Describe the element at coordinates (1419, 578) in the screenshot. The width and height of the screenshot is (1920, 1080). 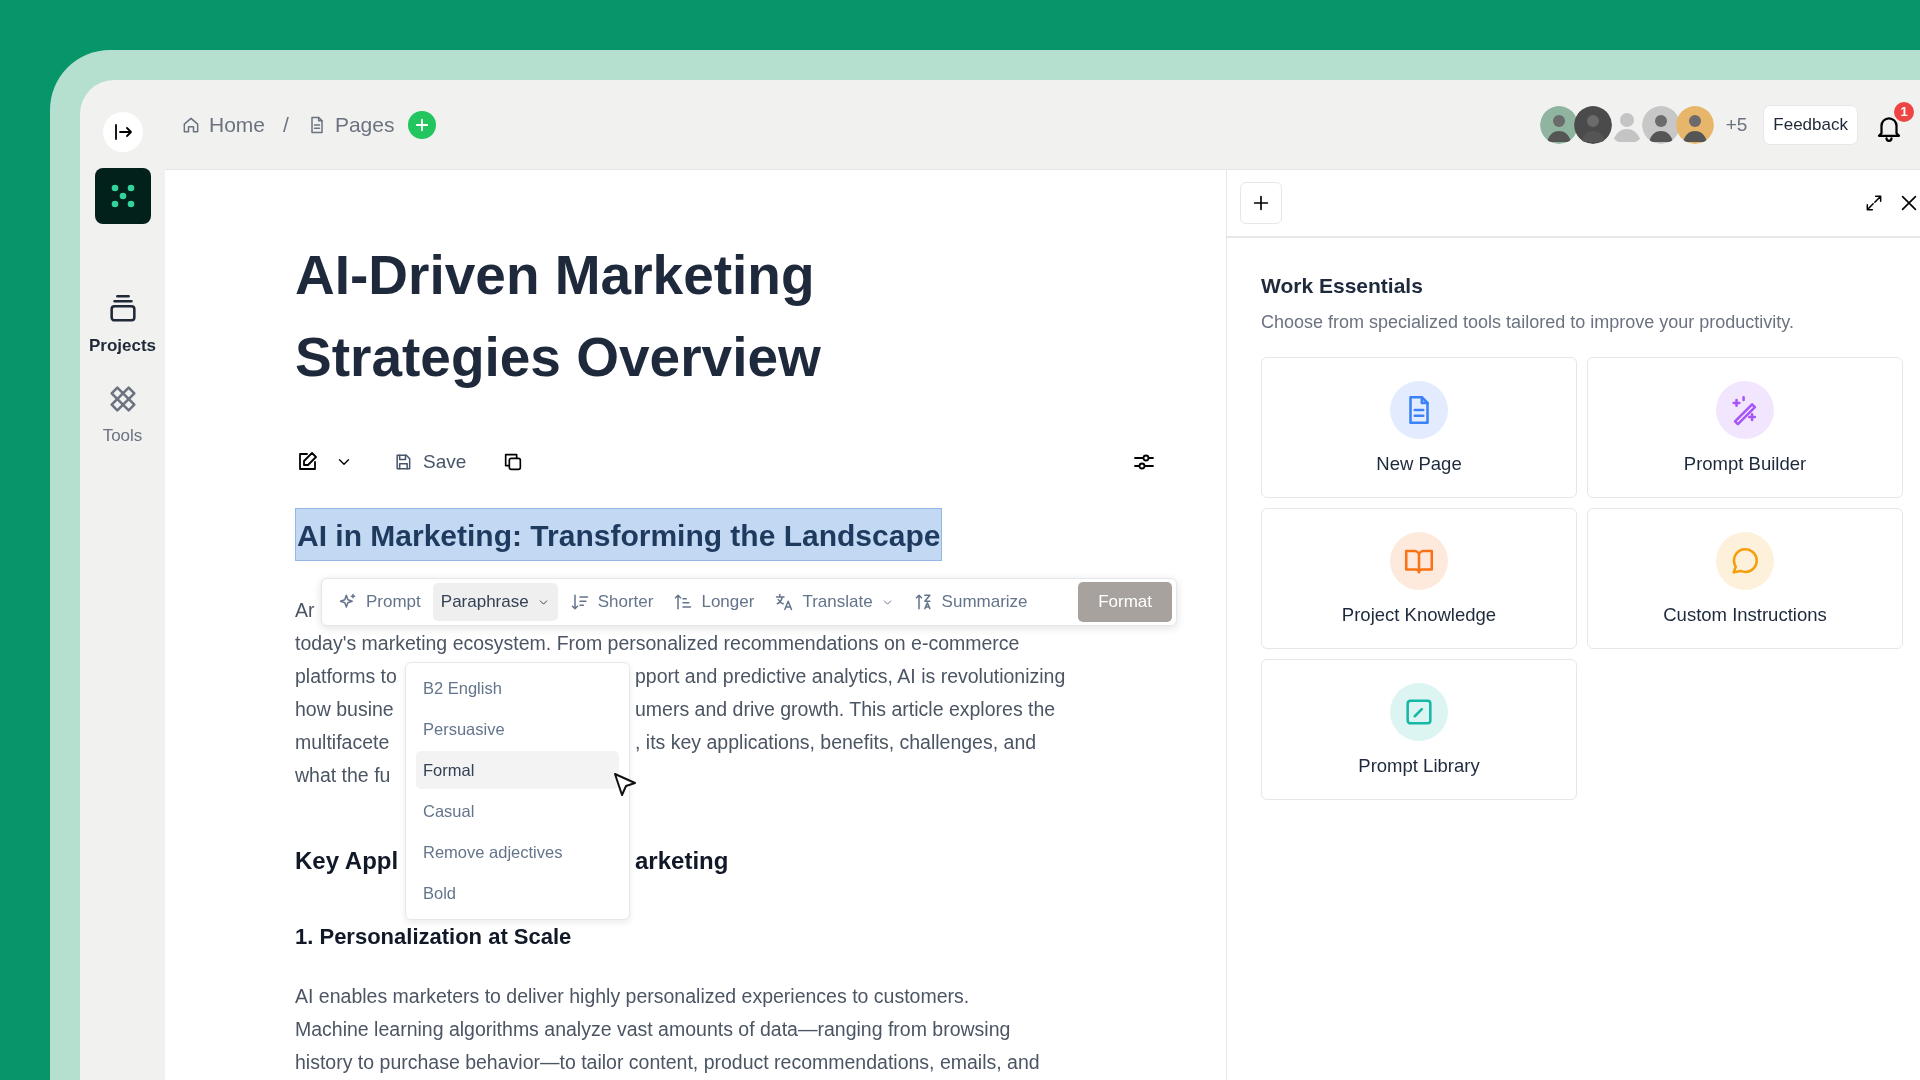
I see `tool-card: Project Knowledge` at that location.